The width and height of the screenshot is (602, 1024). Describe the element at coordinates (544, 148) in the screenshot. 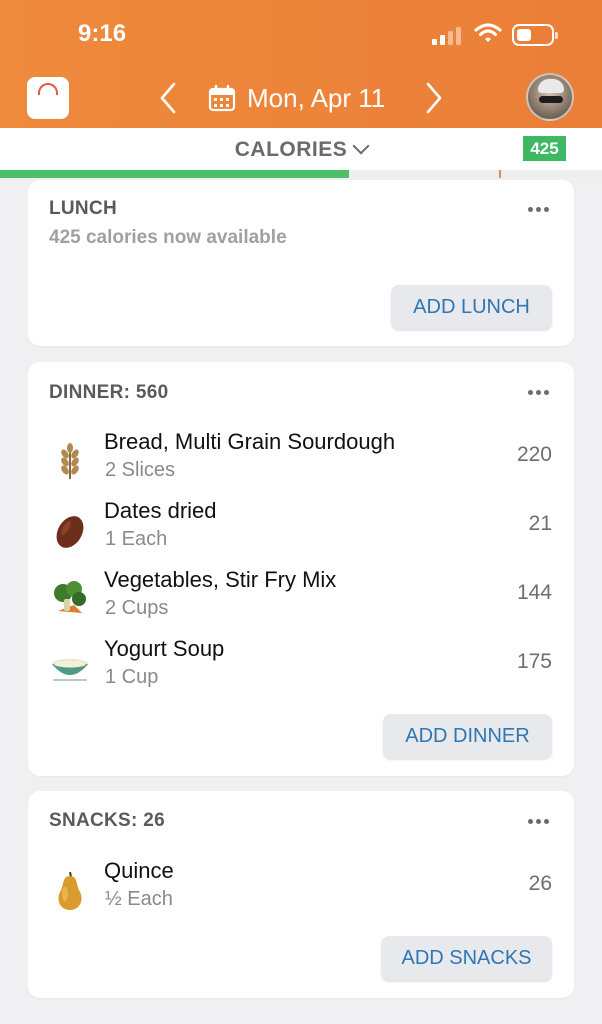

I see `calories-remaining-badge: 425` at that location.